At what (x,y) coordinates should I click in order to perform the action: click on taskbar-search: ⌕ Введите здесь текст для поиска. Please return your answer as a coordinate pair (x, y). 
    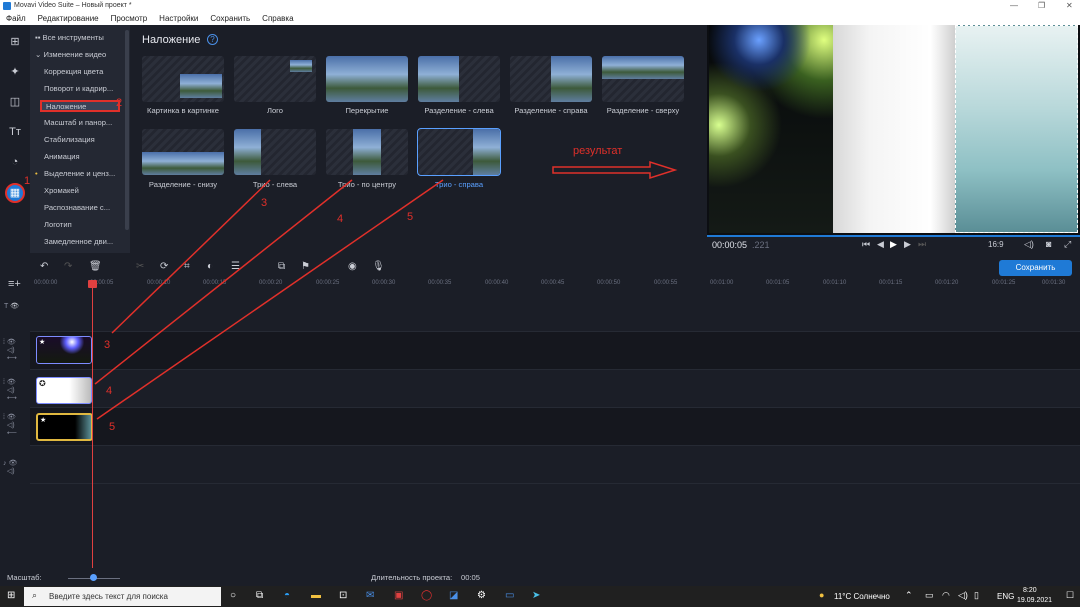
    Looking at the image, I should click on (122, 596).